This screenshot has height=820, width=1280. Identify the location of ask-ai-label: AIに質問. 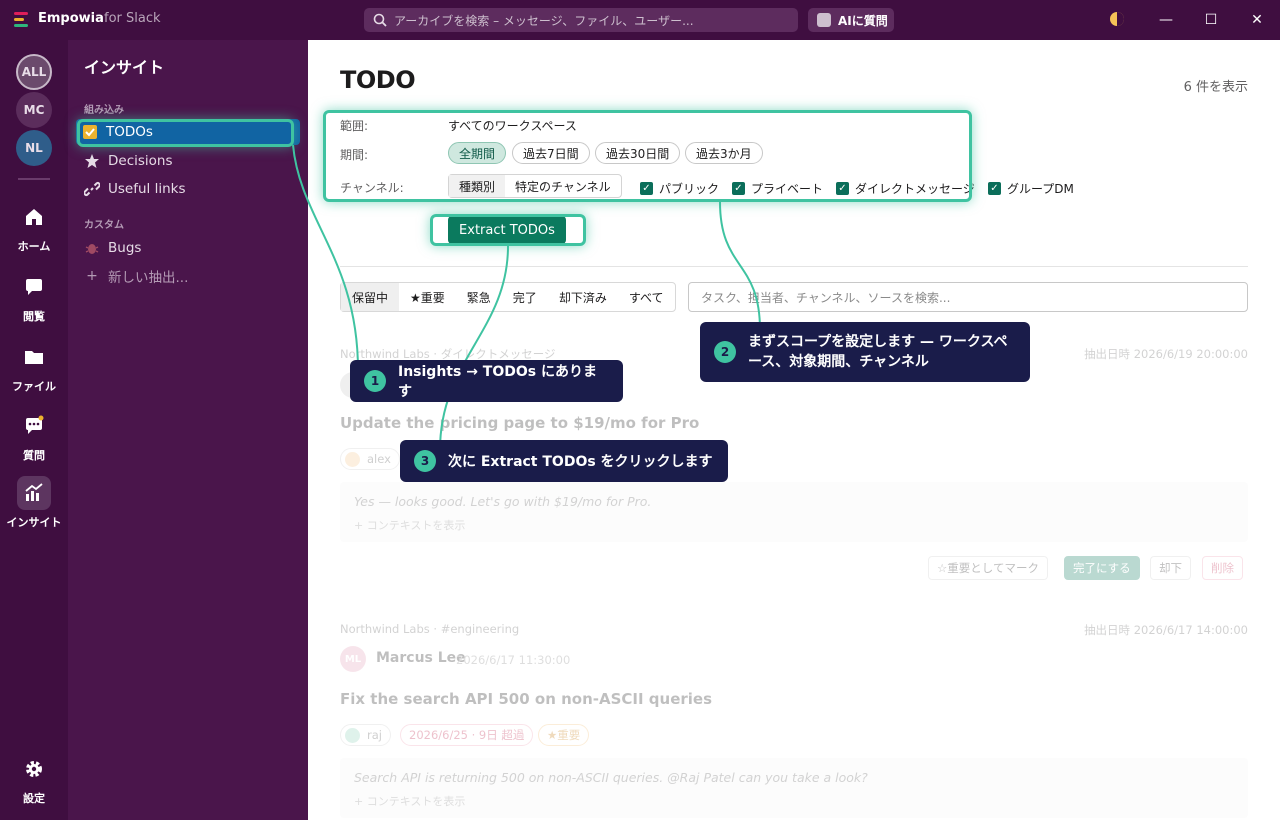
(863, 20).